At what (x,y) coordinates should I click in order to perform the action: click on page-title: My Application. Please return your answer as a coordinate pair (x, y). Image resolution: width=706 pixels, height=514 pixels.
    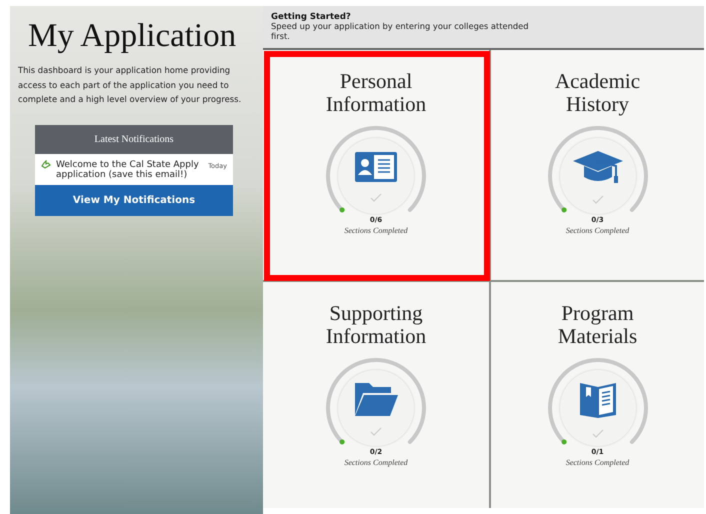
    Looking at the image, I should click on (133, 36).